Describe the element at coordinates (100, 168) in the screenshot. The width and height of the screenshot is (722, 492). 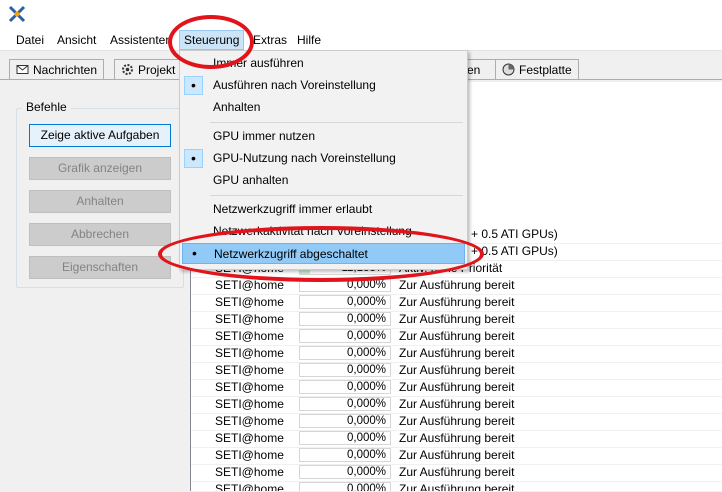
I see `show-graphics-button: Grafik anzeigen` at that location.